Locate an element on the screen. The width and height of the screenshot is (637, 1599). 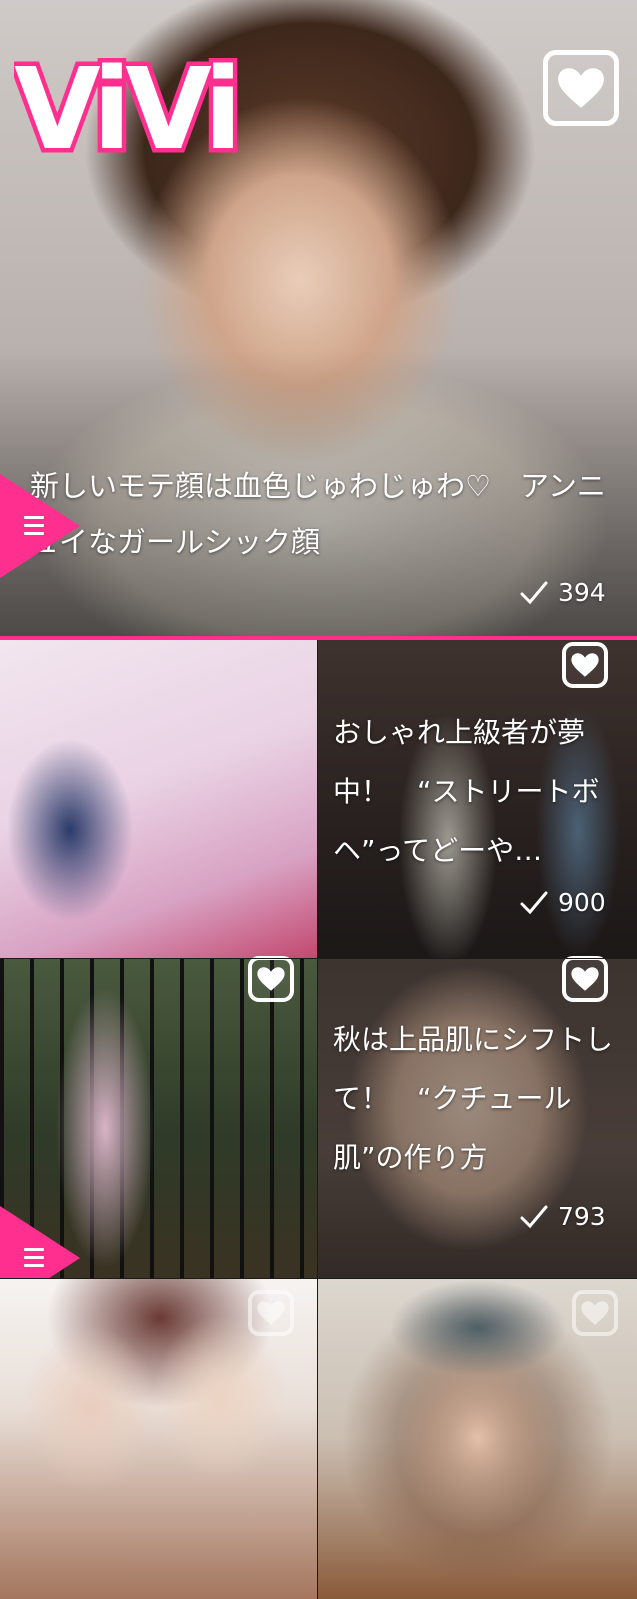
card-4-count-value: 793 is located at coordinates (582, 1216).